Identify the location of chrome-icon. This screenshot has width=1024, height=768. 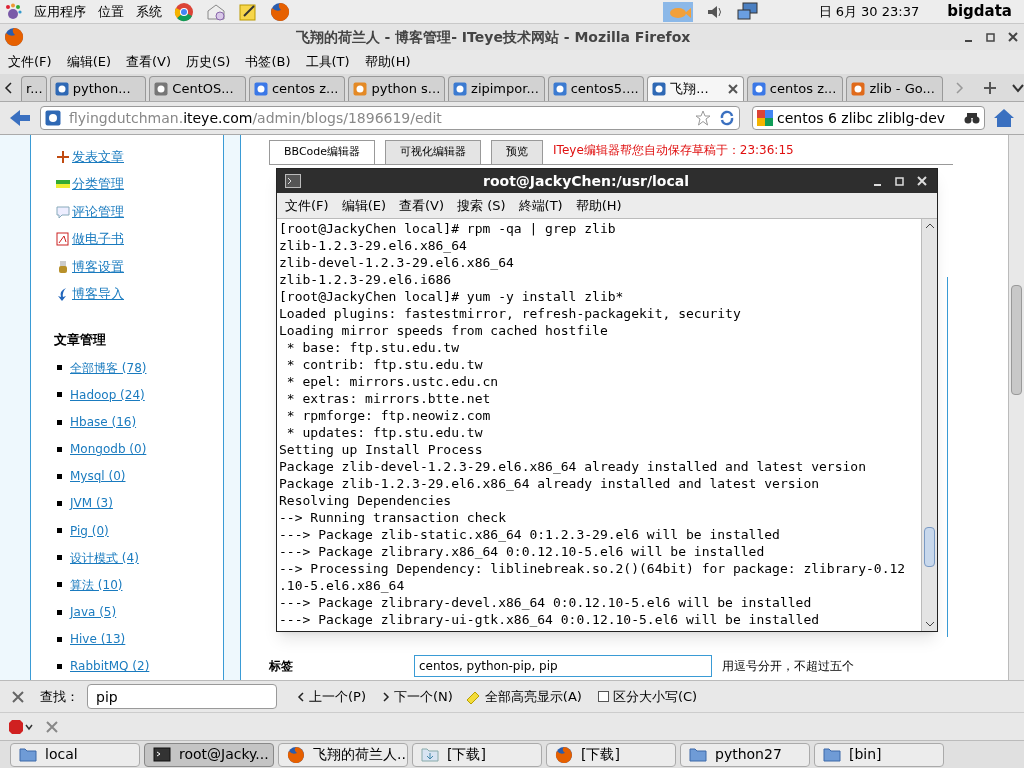
(184, 11).